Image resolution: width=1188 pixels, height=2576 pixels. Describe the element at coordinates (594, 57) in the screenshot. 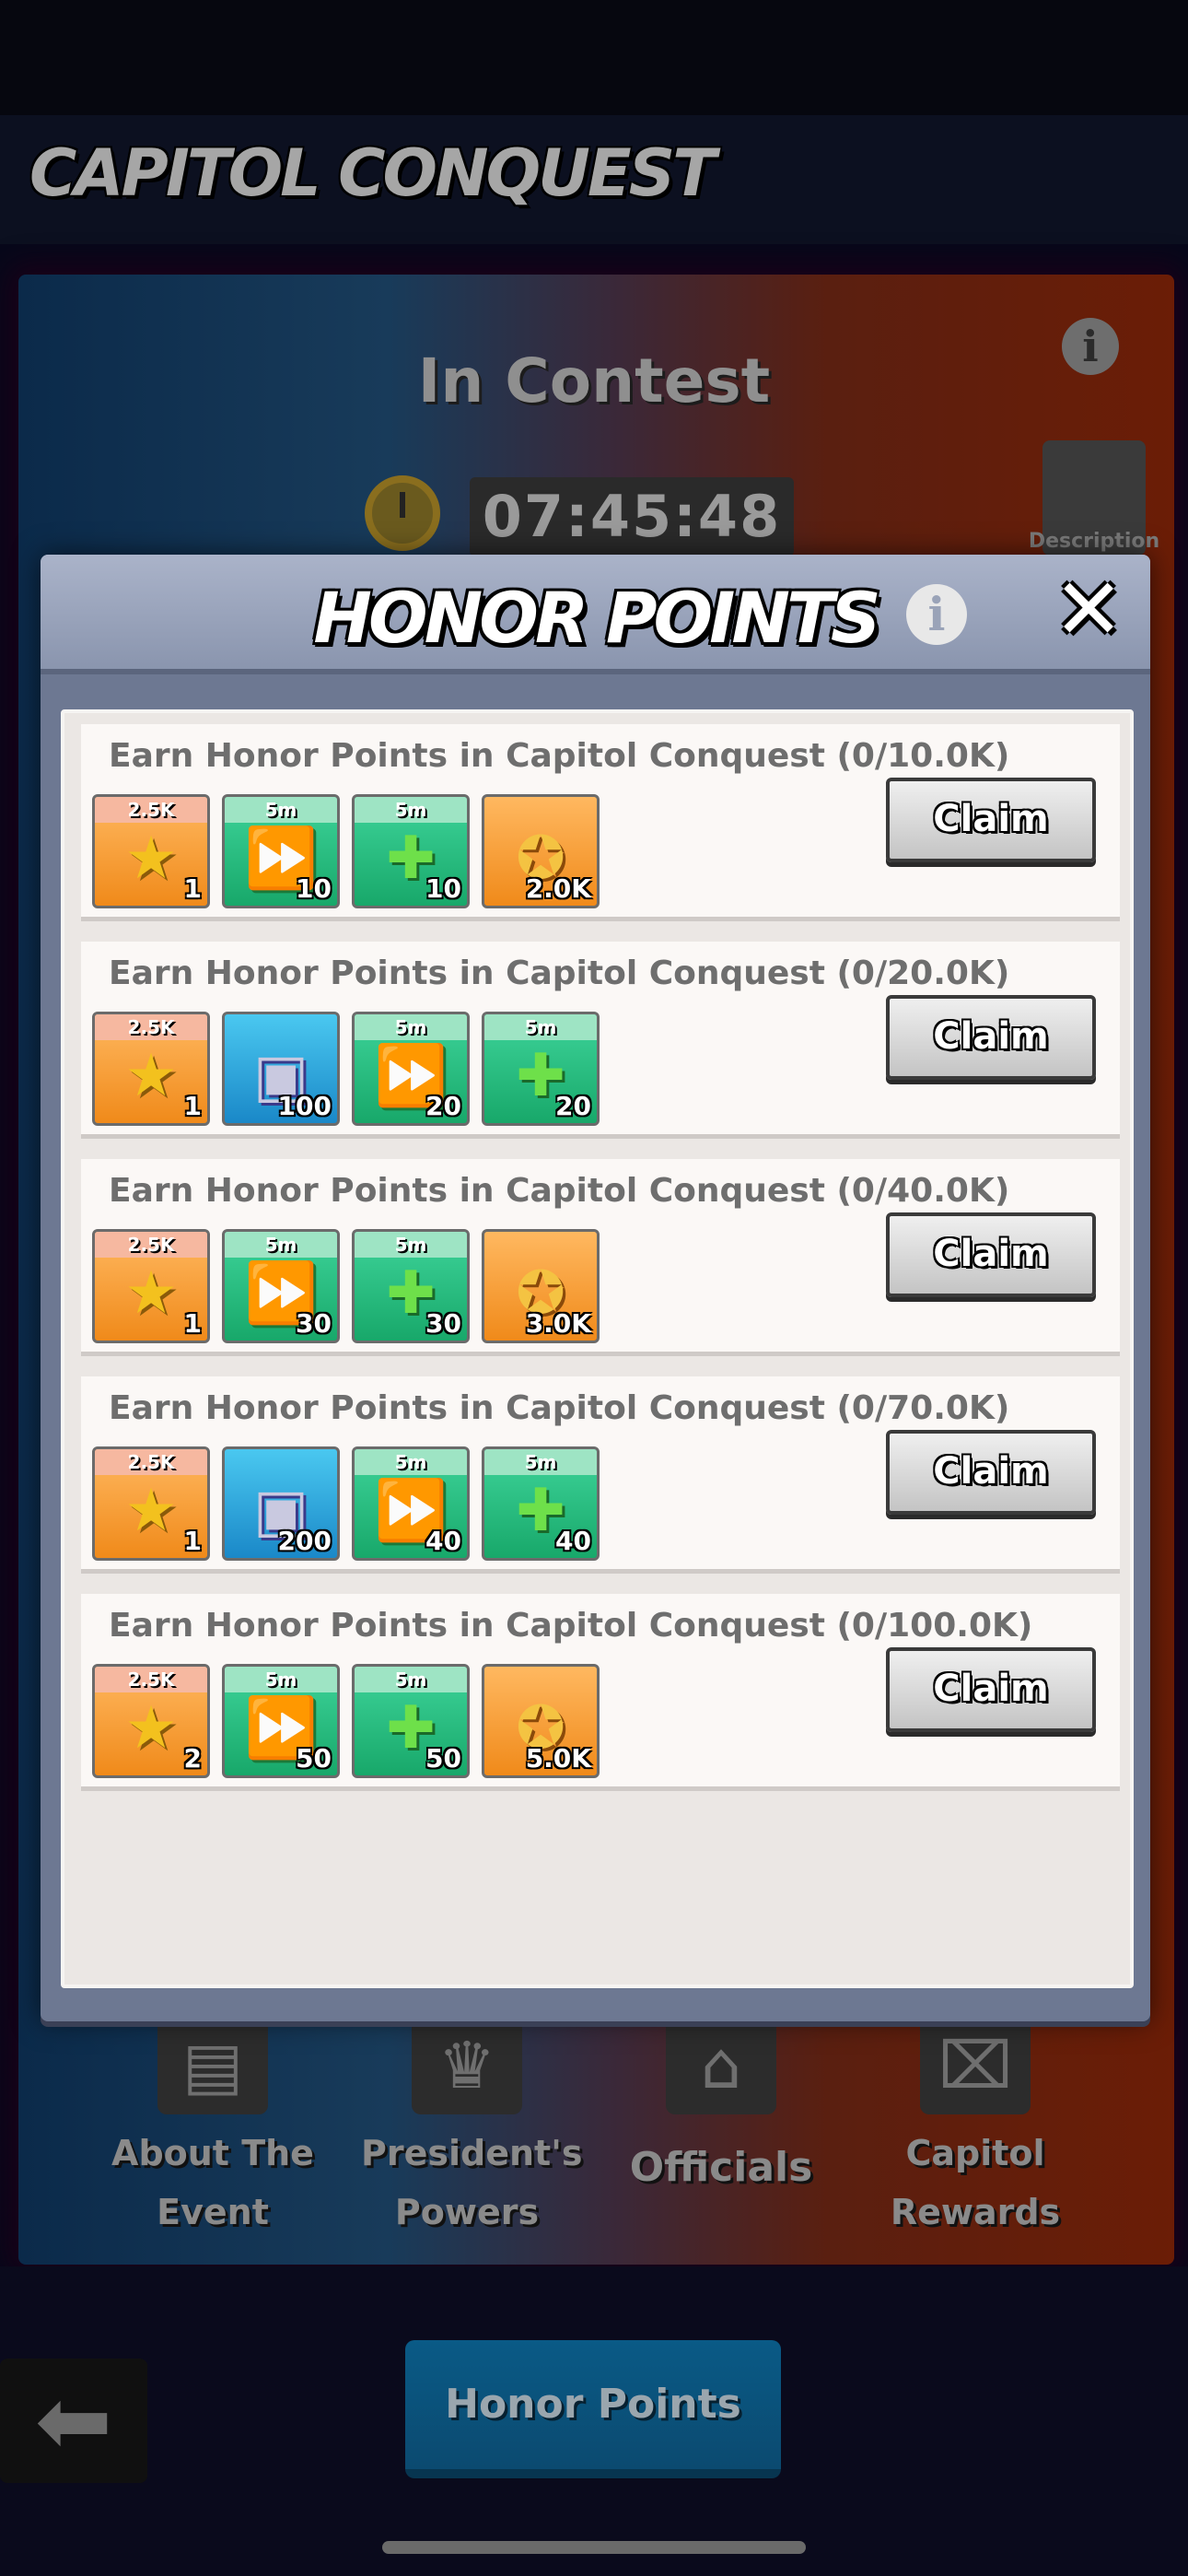

I see `status-bar` at that location.